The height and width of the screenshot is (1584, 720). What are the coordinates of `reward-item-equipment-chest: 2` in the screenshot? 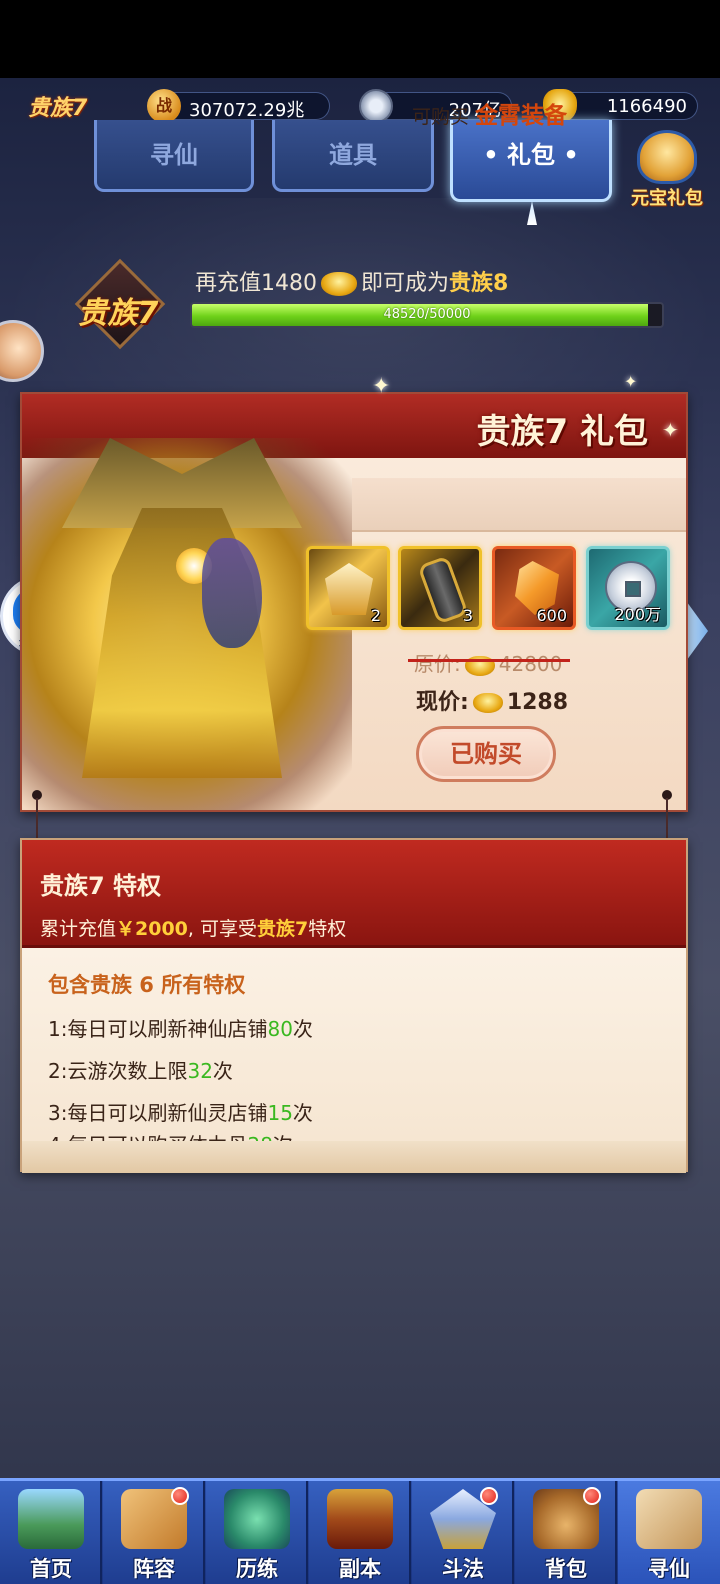 It's located at (348, 588).